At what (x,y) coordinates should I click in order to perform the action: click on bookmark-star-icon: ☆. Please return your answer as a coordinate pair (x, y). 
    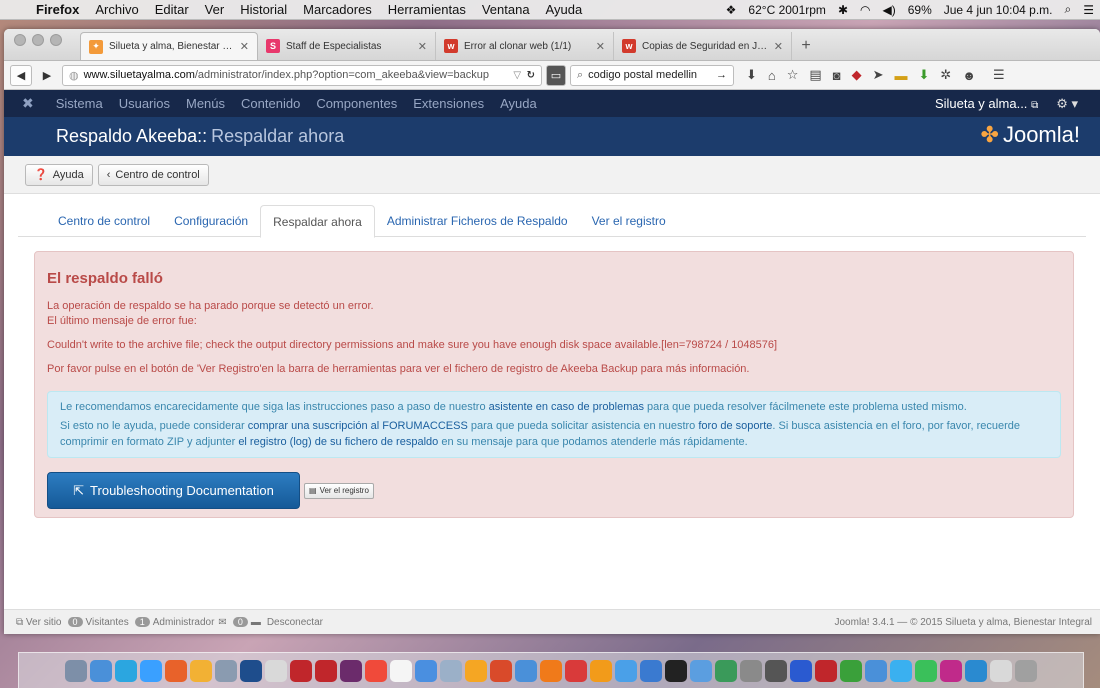
    Looking at the image, I should click on (793, 75).